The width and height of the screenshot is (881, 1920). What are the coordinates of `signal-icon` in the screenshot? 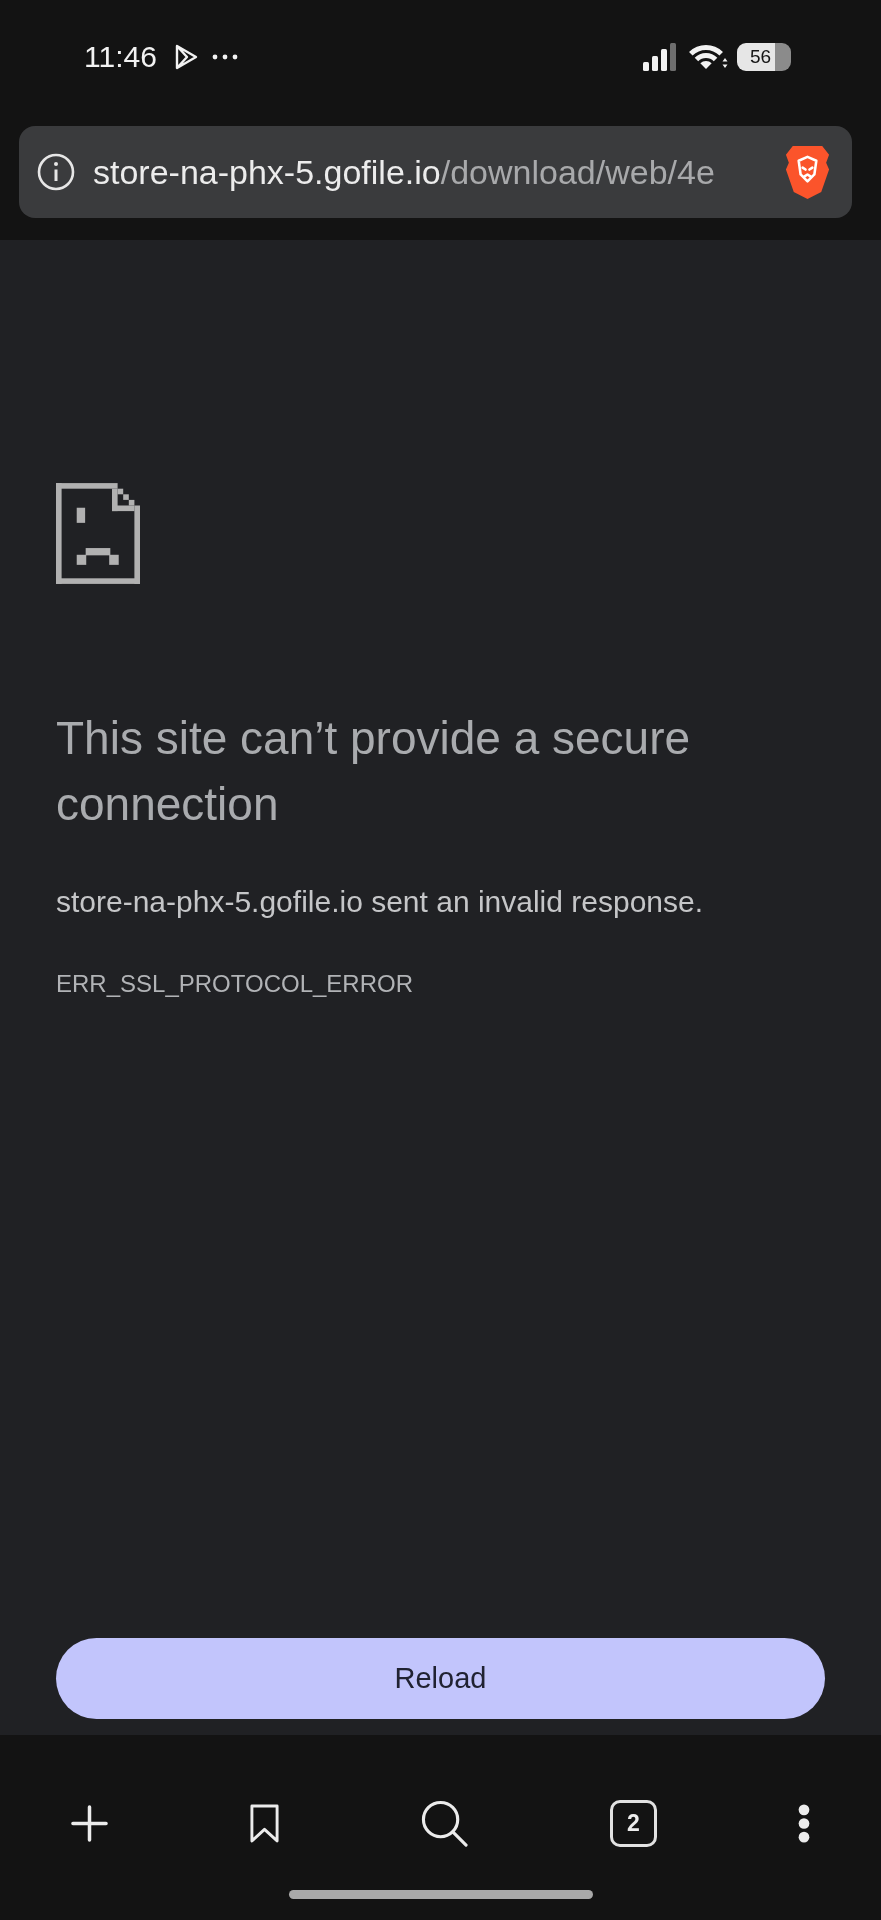 It's located at (660, 57).